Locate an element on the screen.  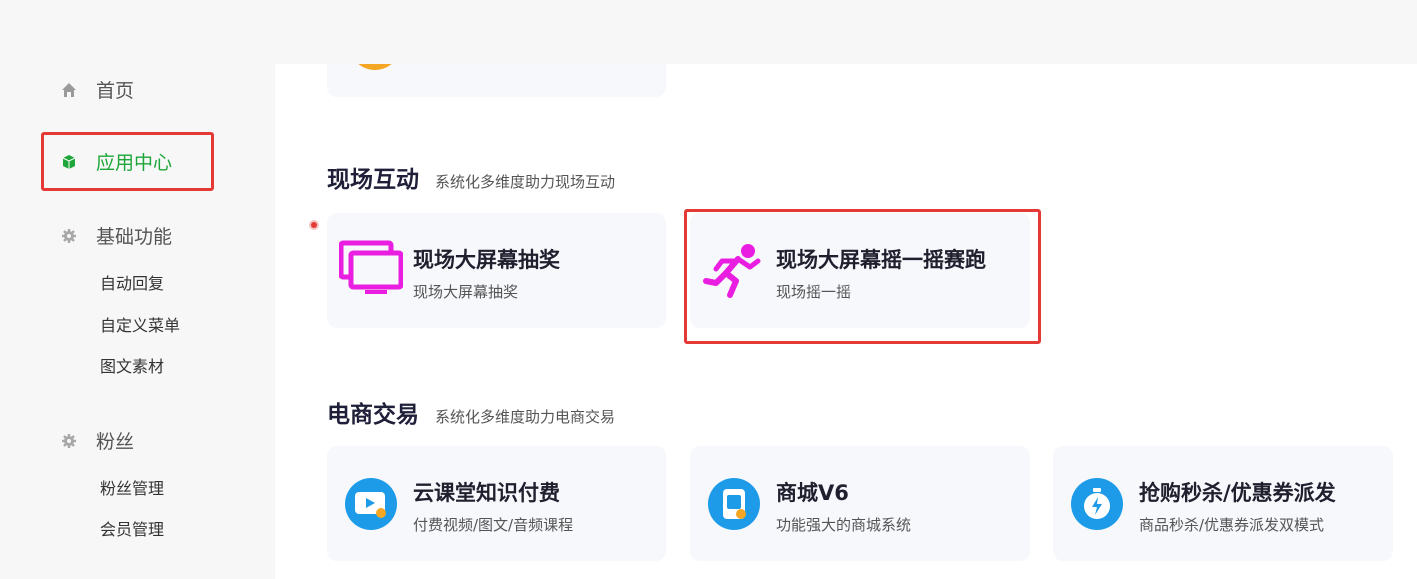
app-card-subtitle: 现场大屏幕抽奖 is located at coordinates (466, 292).